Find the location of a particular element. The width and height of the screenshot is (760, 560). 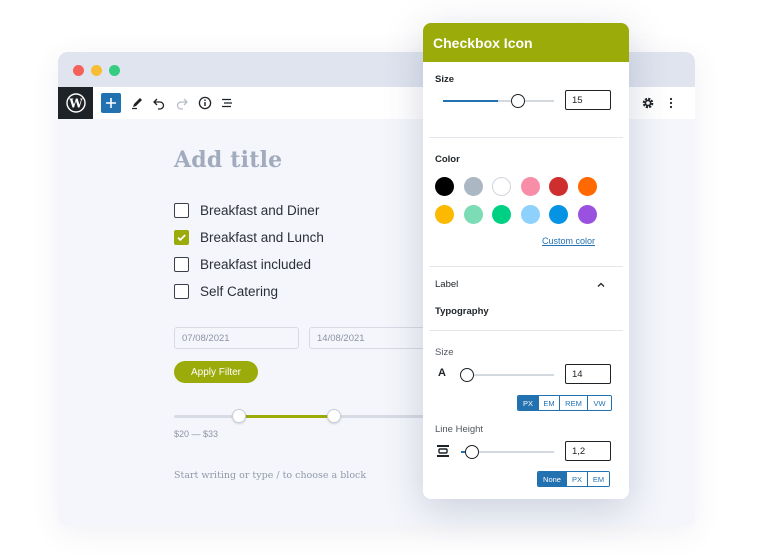

color-swatch-white is located at coordinates (501, 186).